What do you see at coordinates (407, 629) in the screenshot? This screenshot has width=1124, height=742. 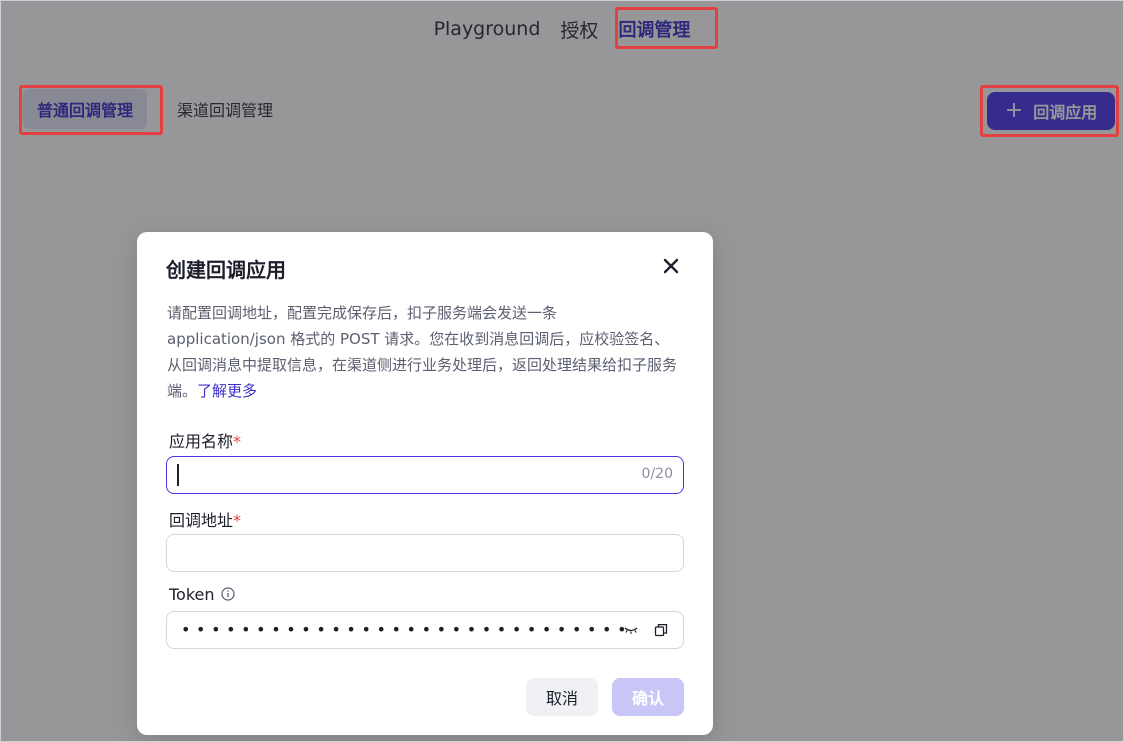 I see `token-masked-value: ••••••••••••••••••••••••••••••` at bounding box center [407, 629].